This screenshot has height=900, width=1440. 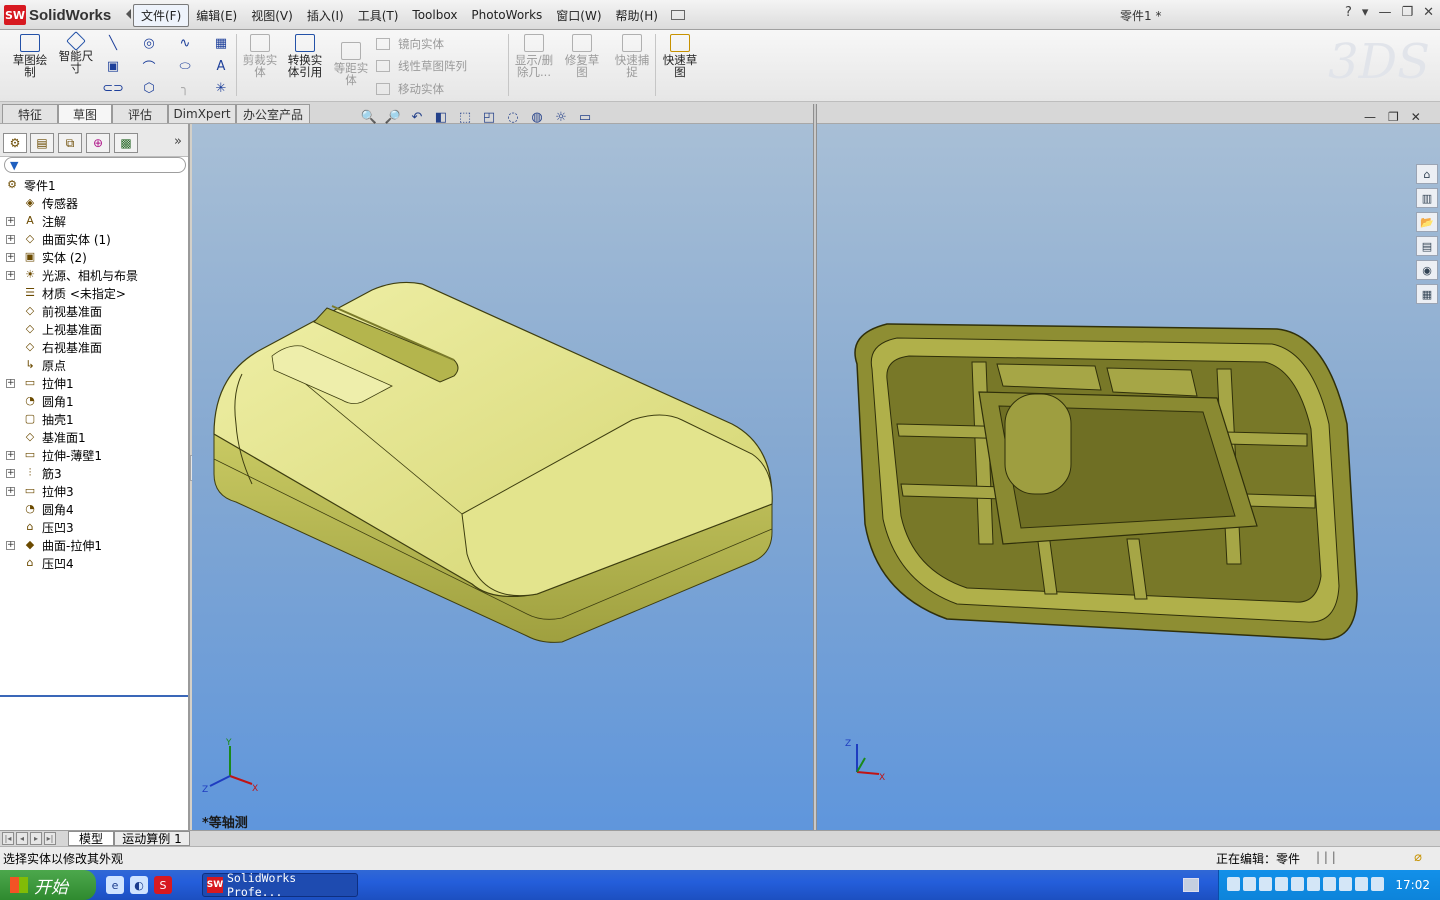 What do you see at coordinates (632, 56) in the screenshot?
I see `quick-snaps-button: 快速捕捉` at bounding box center [632, 56].